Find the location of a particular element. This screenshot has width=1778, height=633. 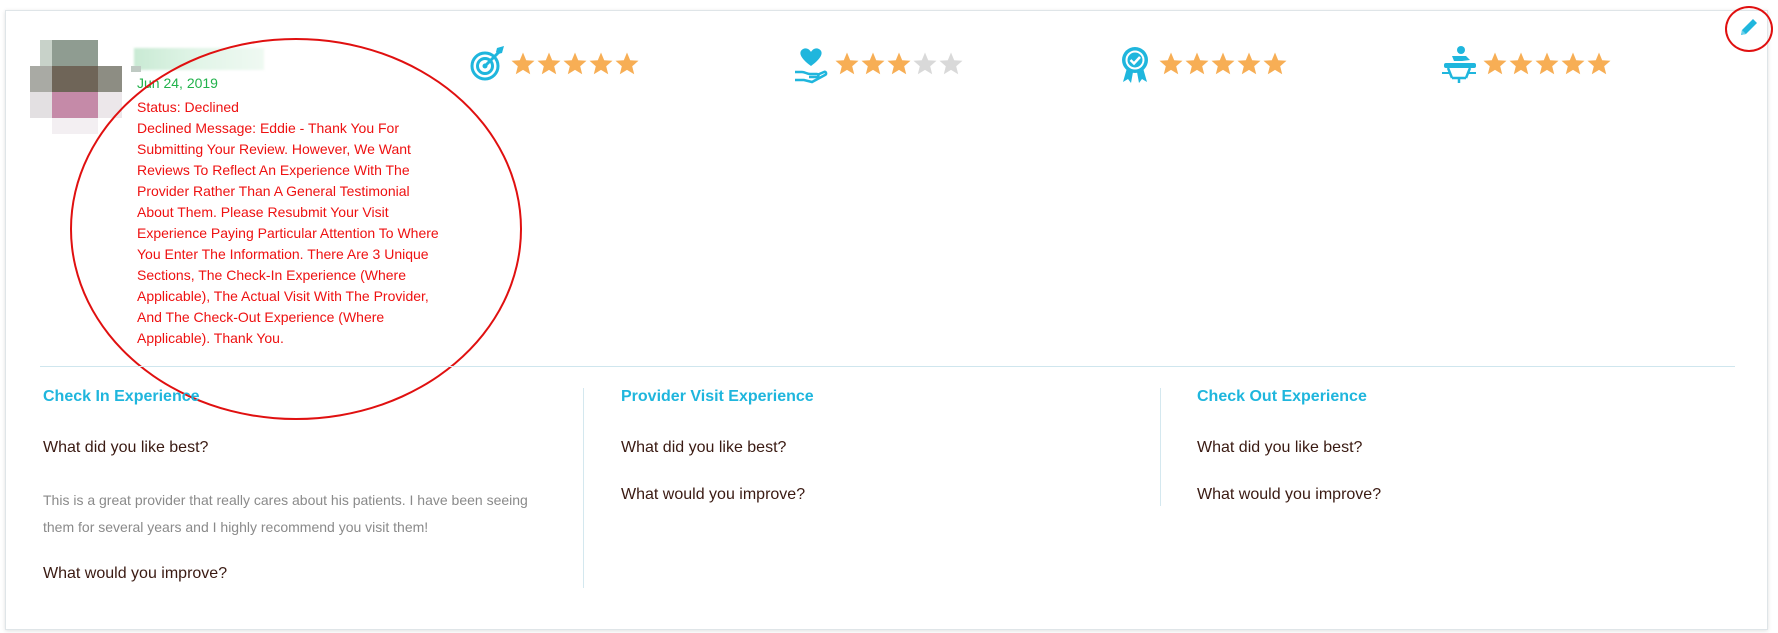

section-divider is located at coordinates (887, 366).